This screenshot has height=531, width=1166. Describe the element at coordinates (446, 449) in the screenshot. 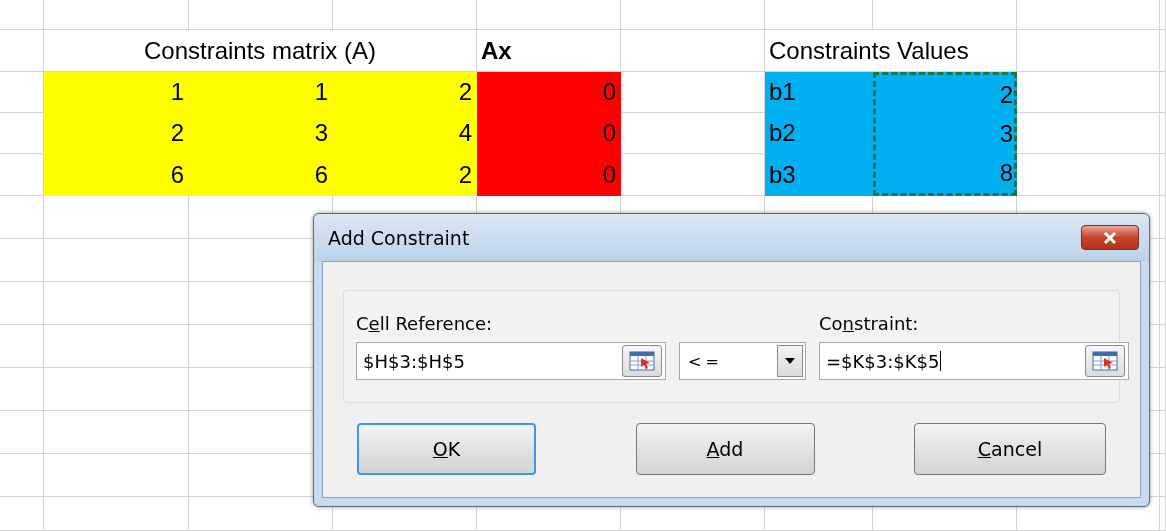

I see `dialog-button: OK` at that location.